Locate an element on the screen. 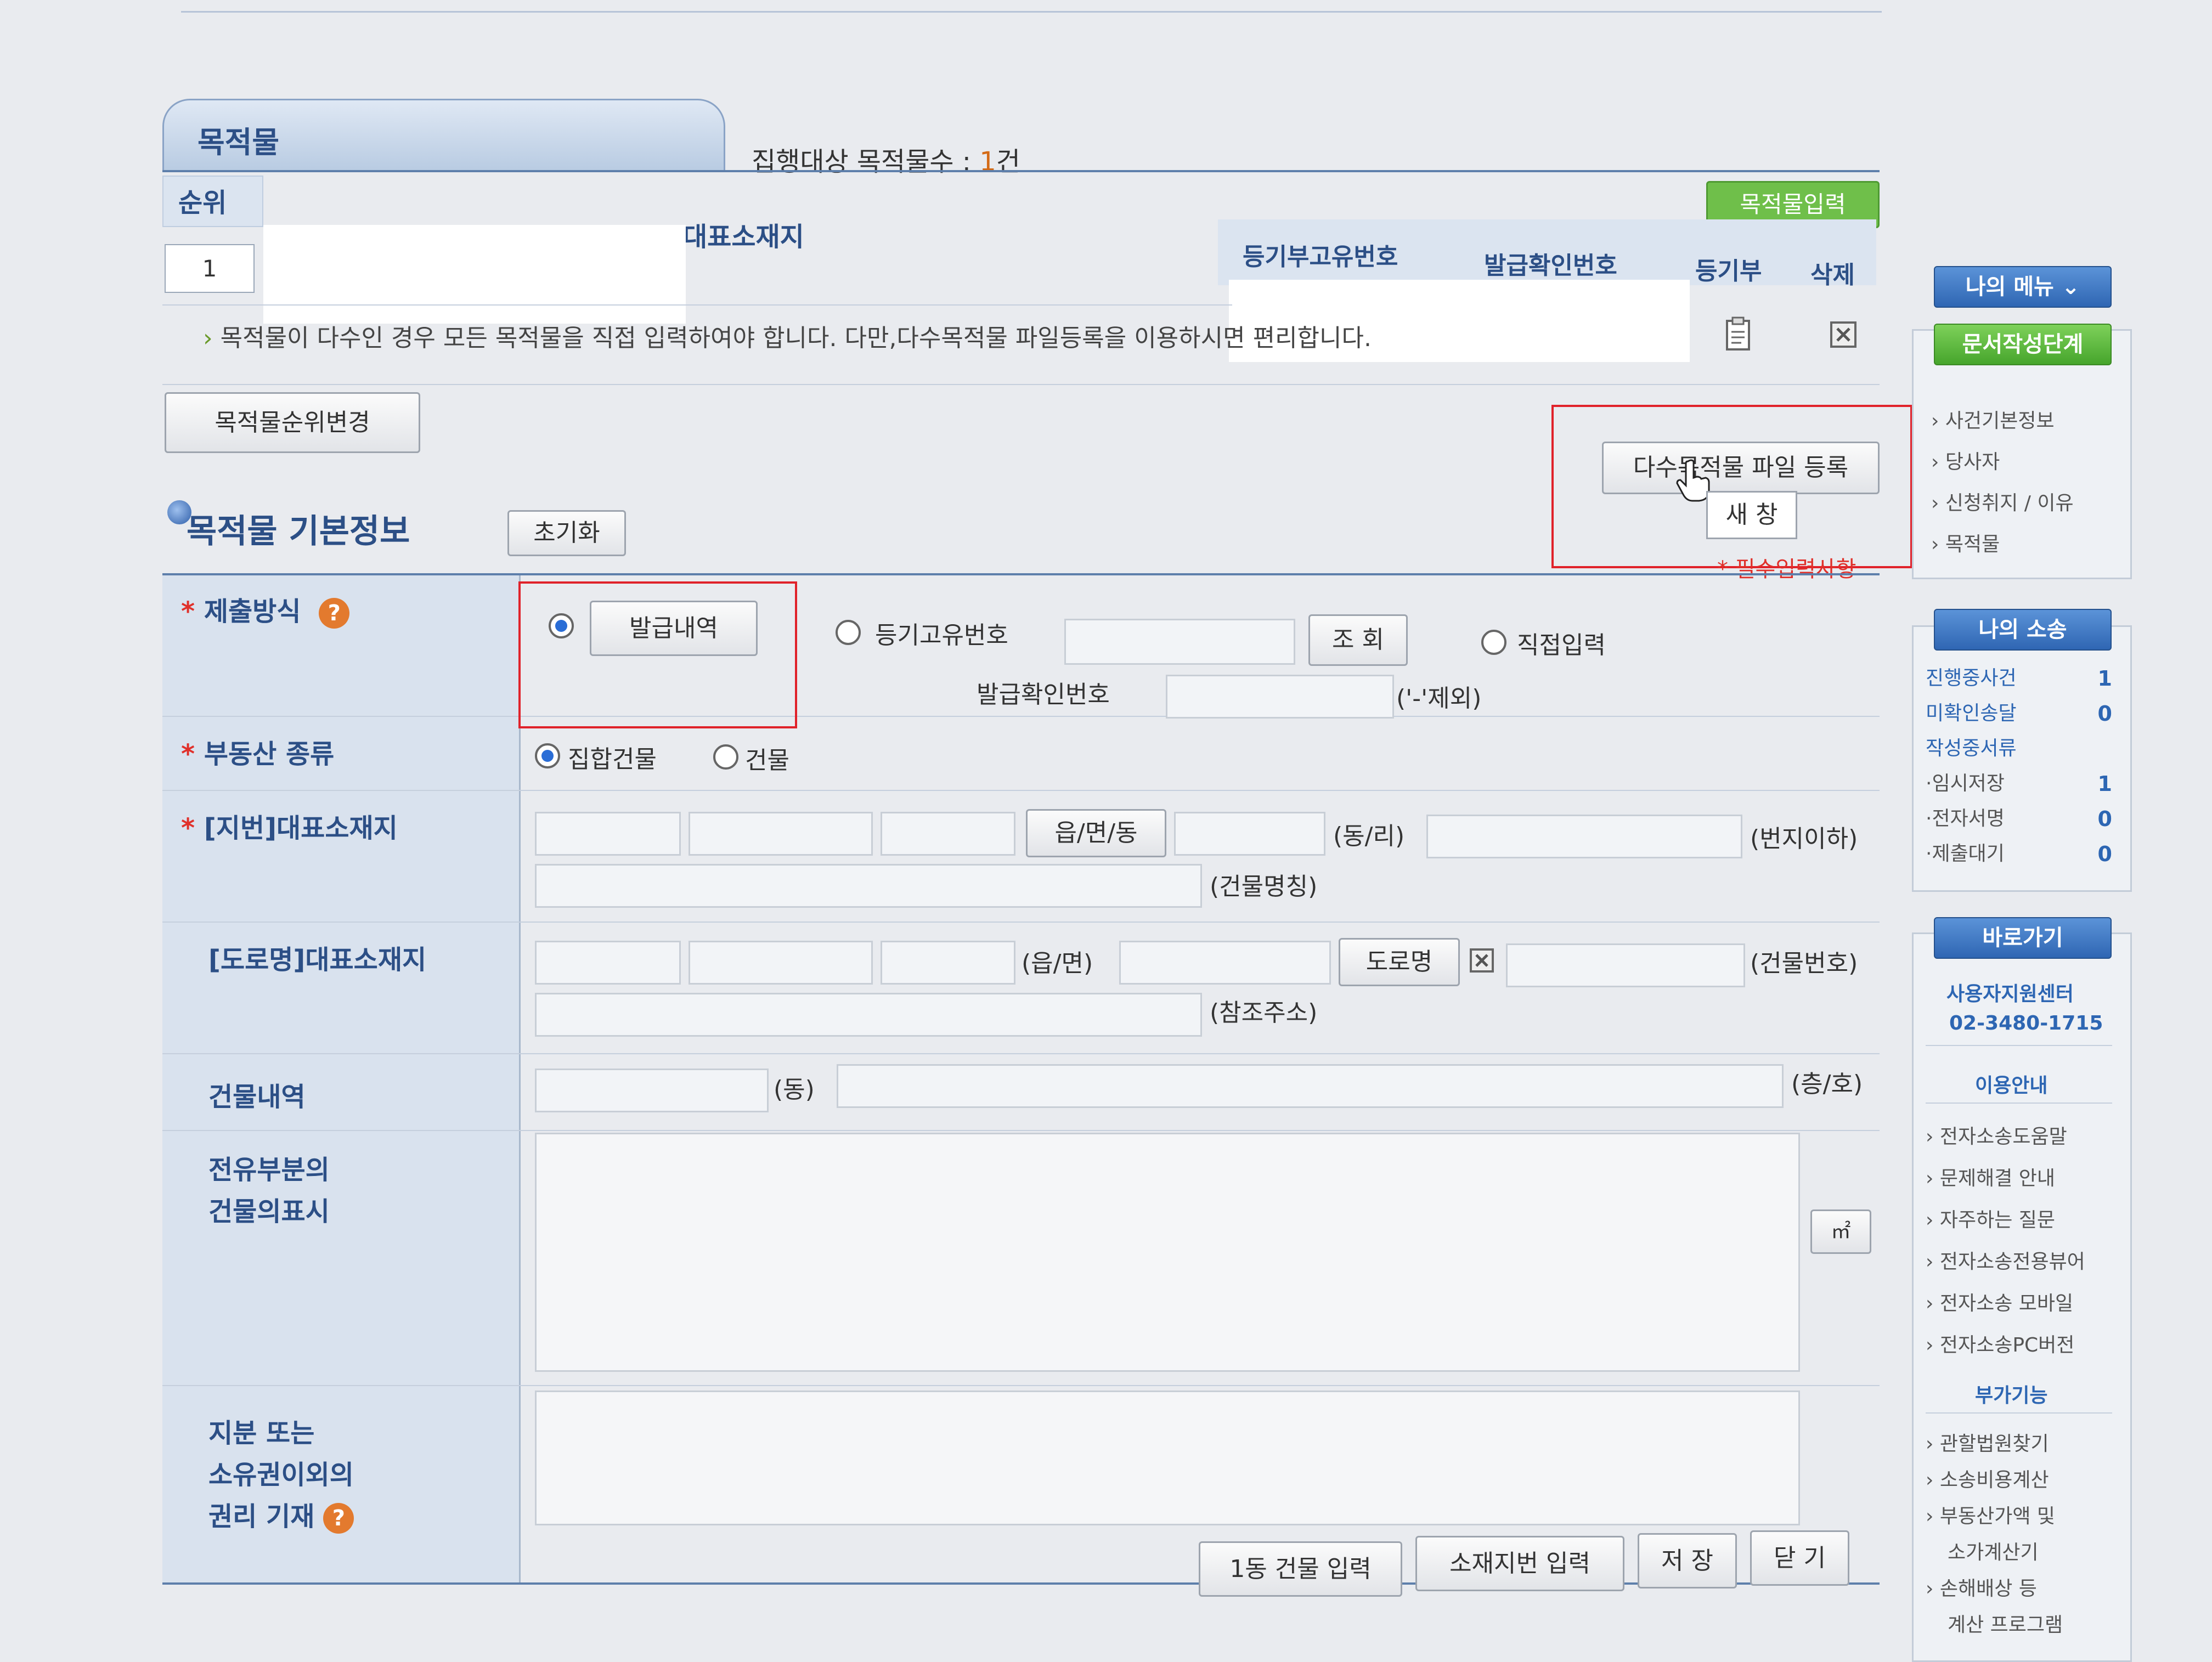 Image resolution: width=2212 pixels, height=1662 pixels. property-type-label: * 부동산 종류 is located at coordinates (257, 751).